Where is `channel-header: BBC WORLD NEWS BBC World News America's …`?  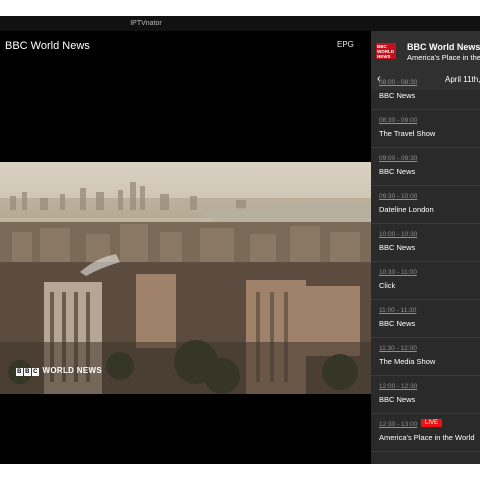 channel-header: BBC WORLD NEWS BBC World News America's … is located at coordinates (425, 50).